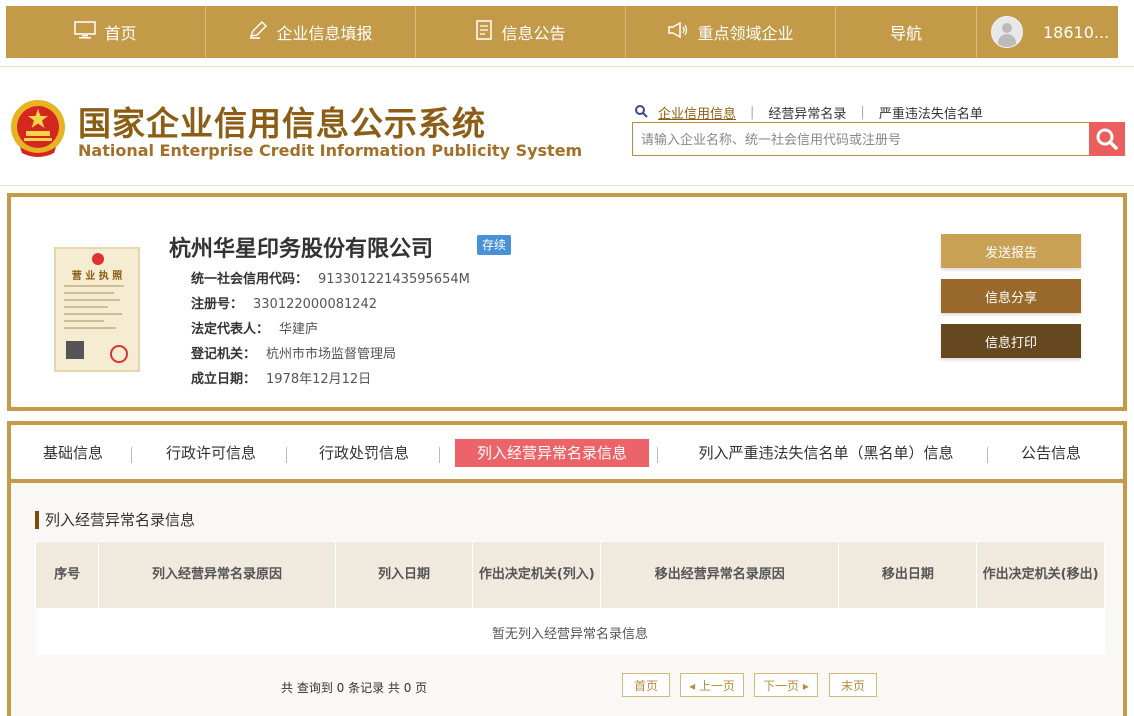 The height and width of the screenshot is (716, 1134). I want to click on tab-announcements: 公告信息, so click(1051, 453).